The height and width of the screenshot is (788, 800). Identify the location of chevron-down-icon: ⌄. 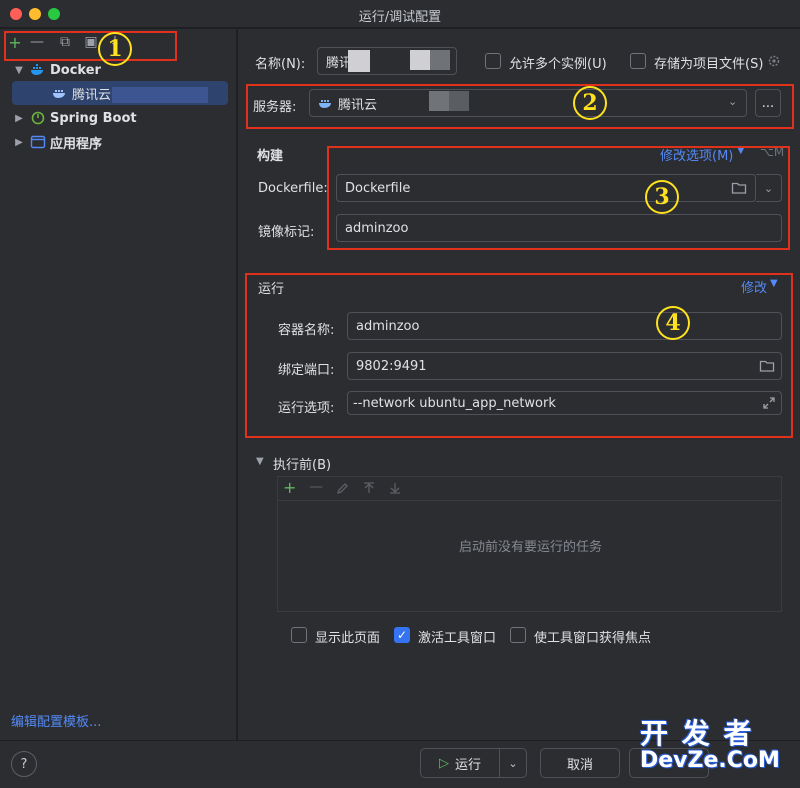
(513, 763).